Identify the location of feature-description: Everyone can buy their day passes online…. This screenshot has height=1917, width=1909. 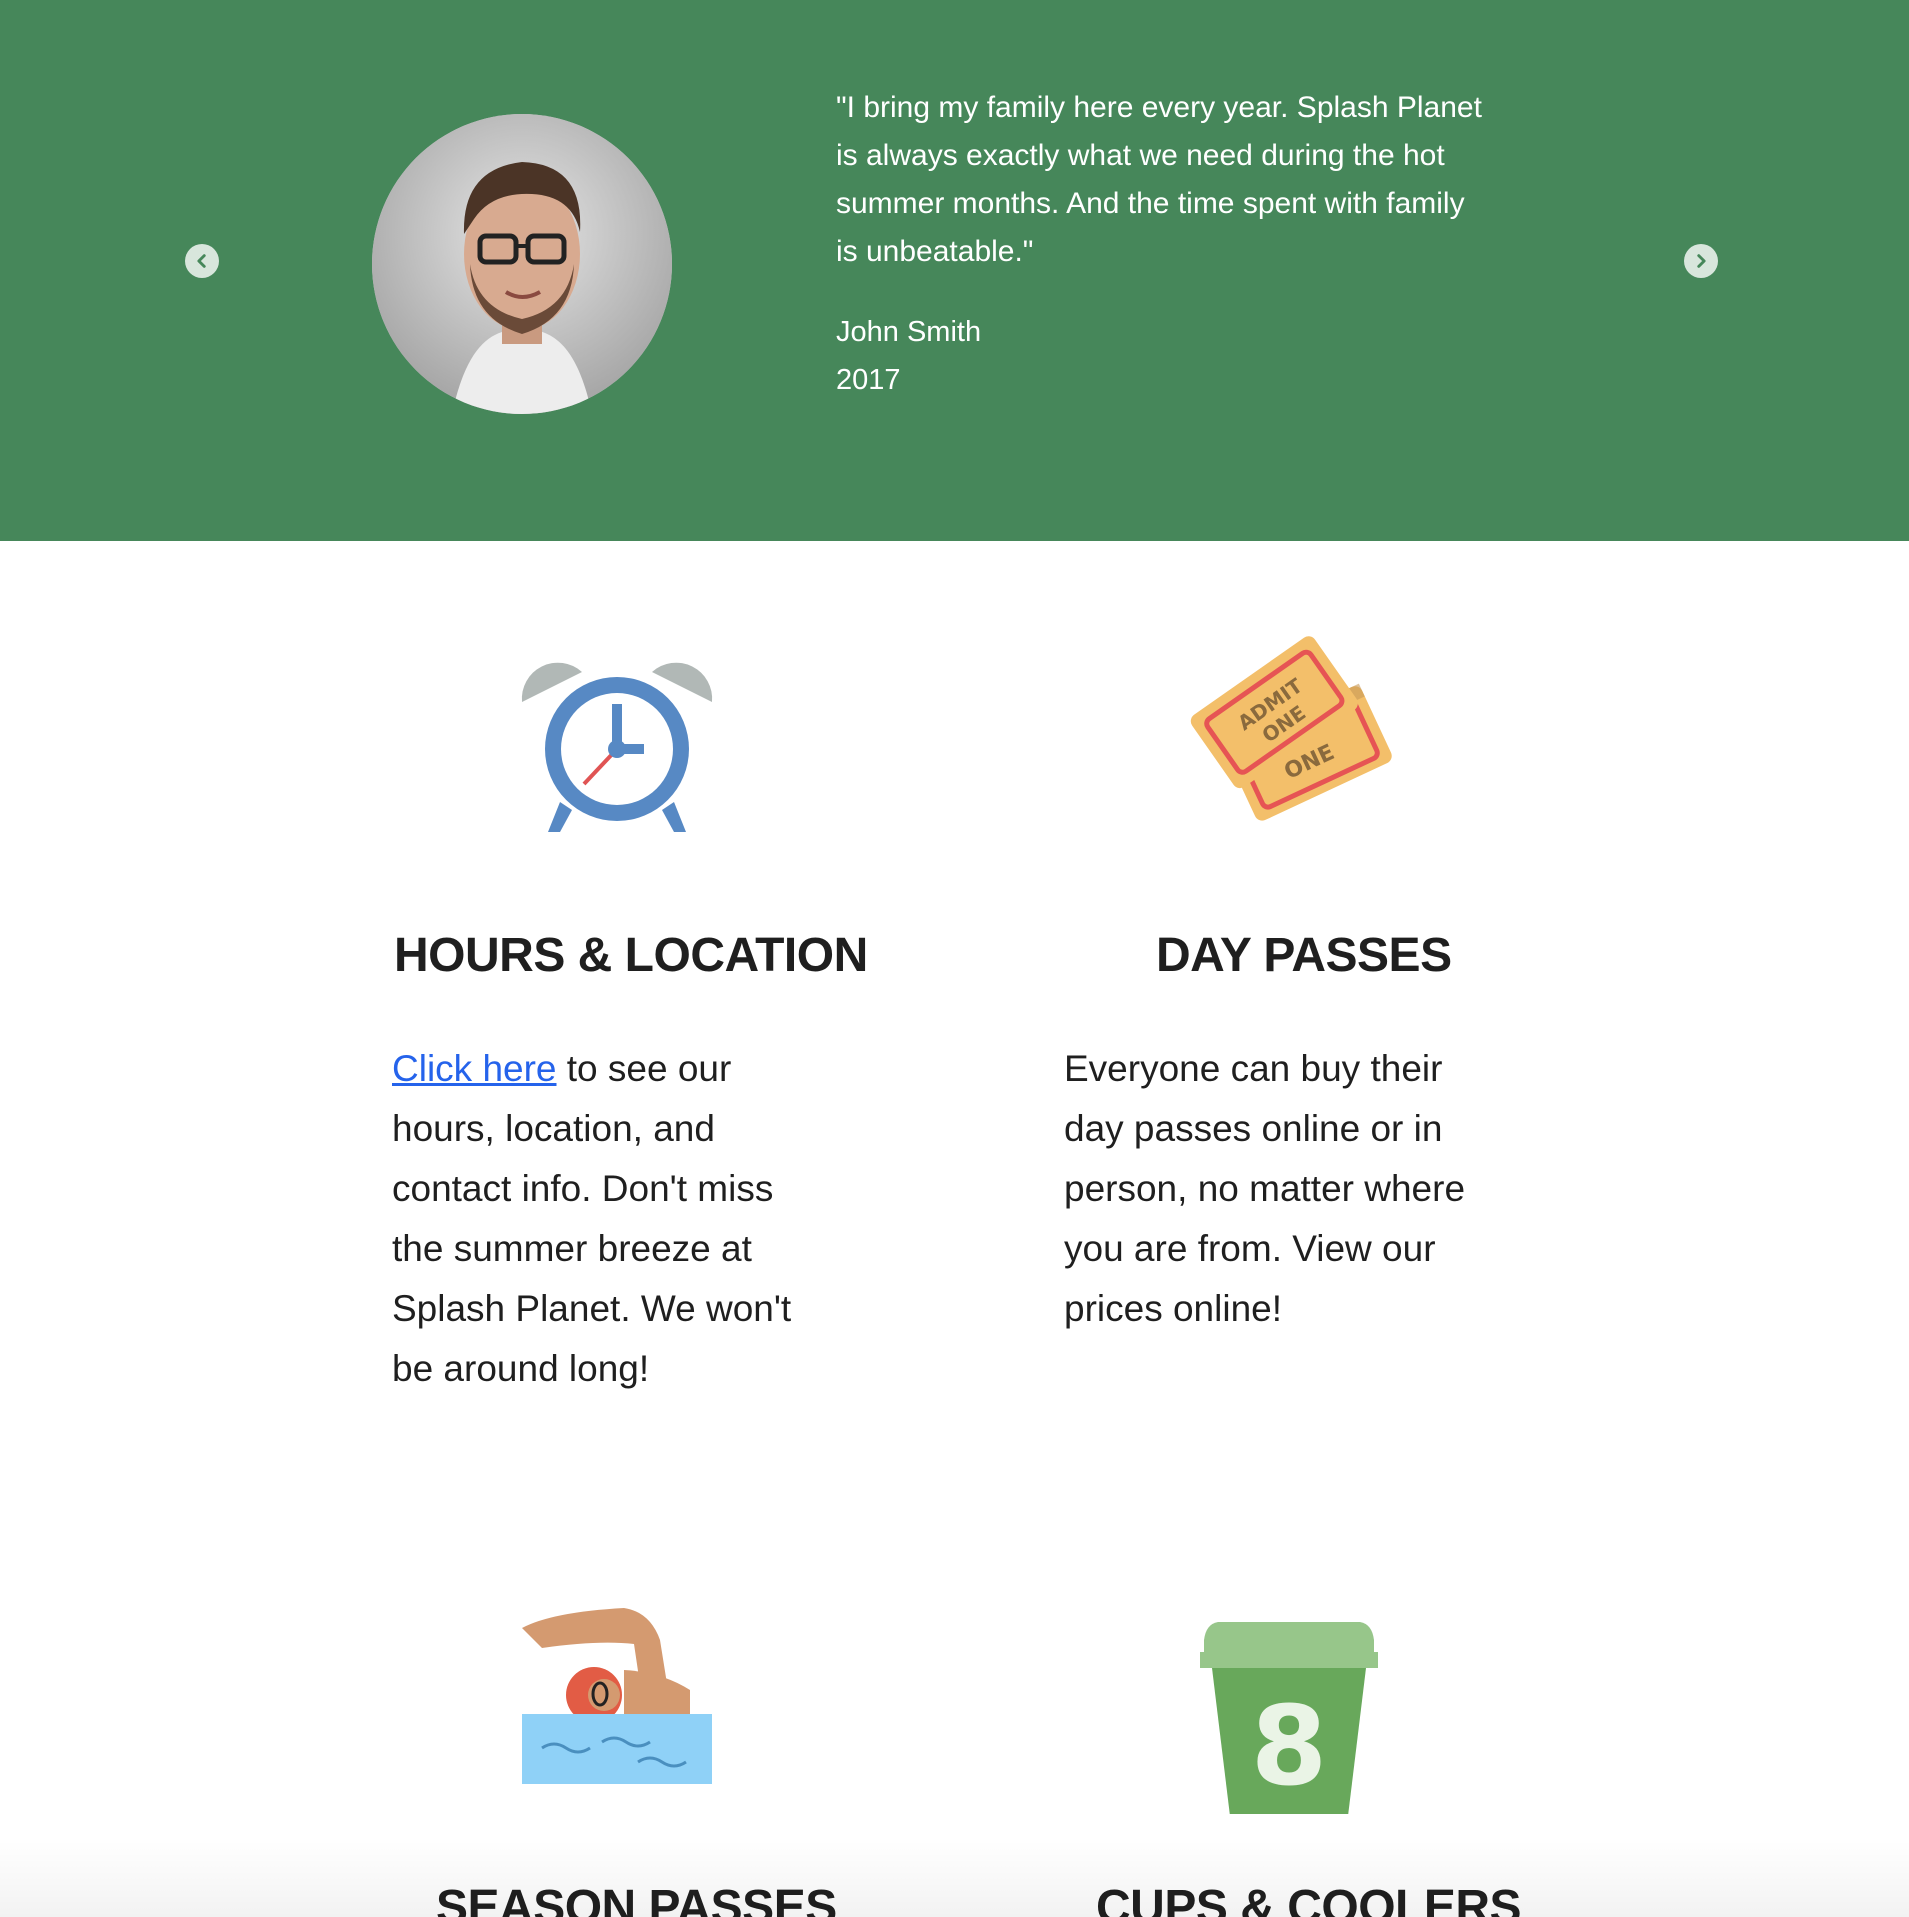
(1265, 1188).